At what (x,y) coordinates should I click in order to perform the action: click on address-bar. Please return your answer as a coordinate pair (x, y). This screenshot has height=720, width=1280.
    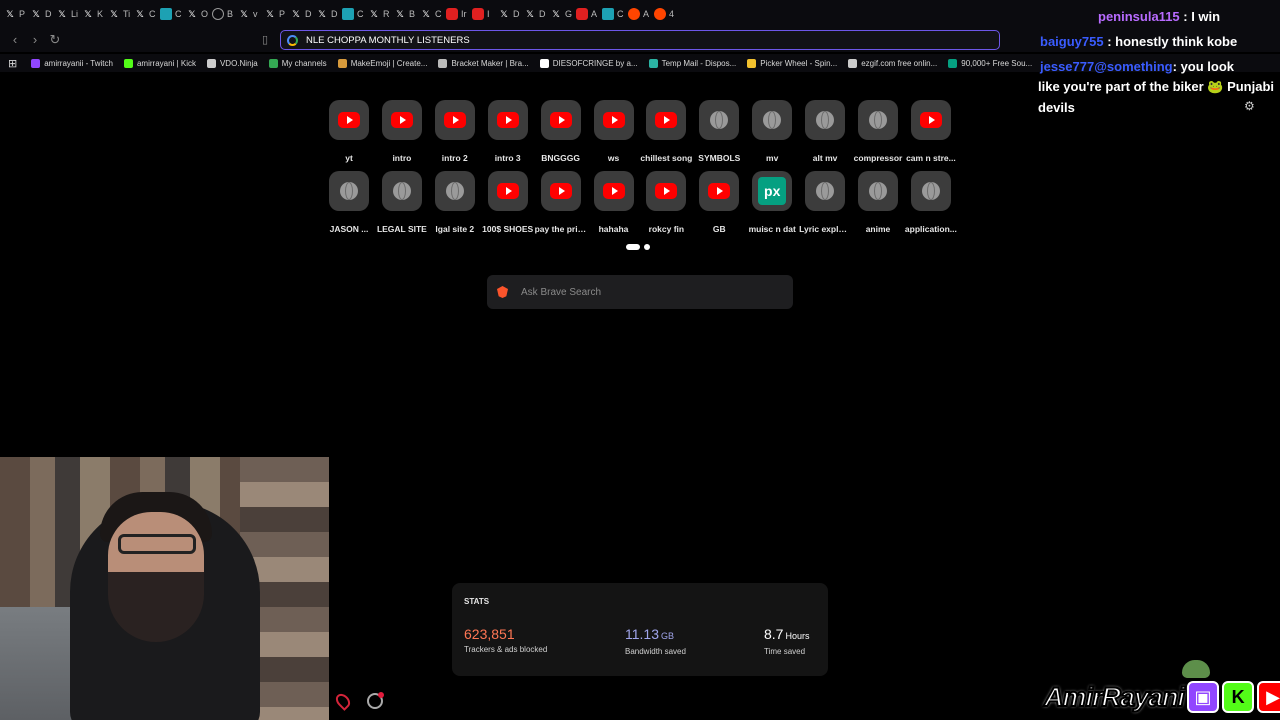
    Looking at the image, I should click on (640, 40).